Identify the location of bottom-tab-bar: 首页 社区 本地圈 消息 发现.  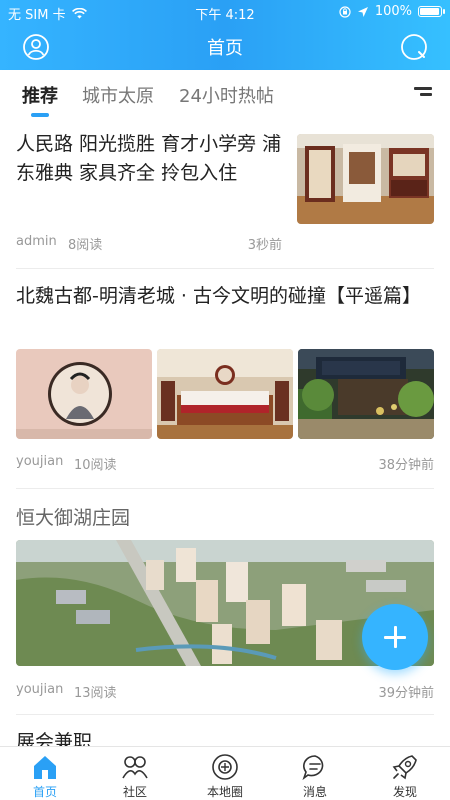
(225, 773).